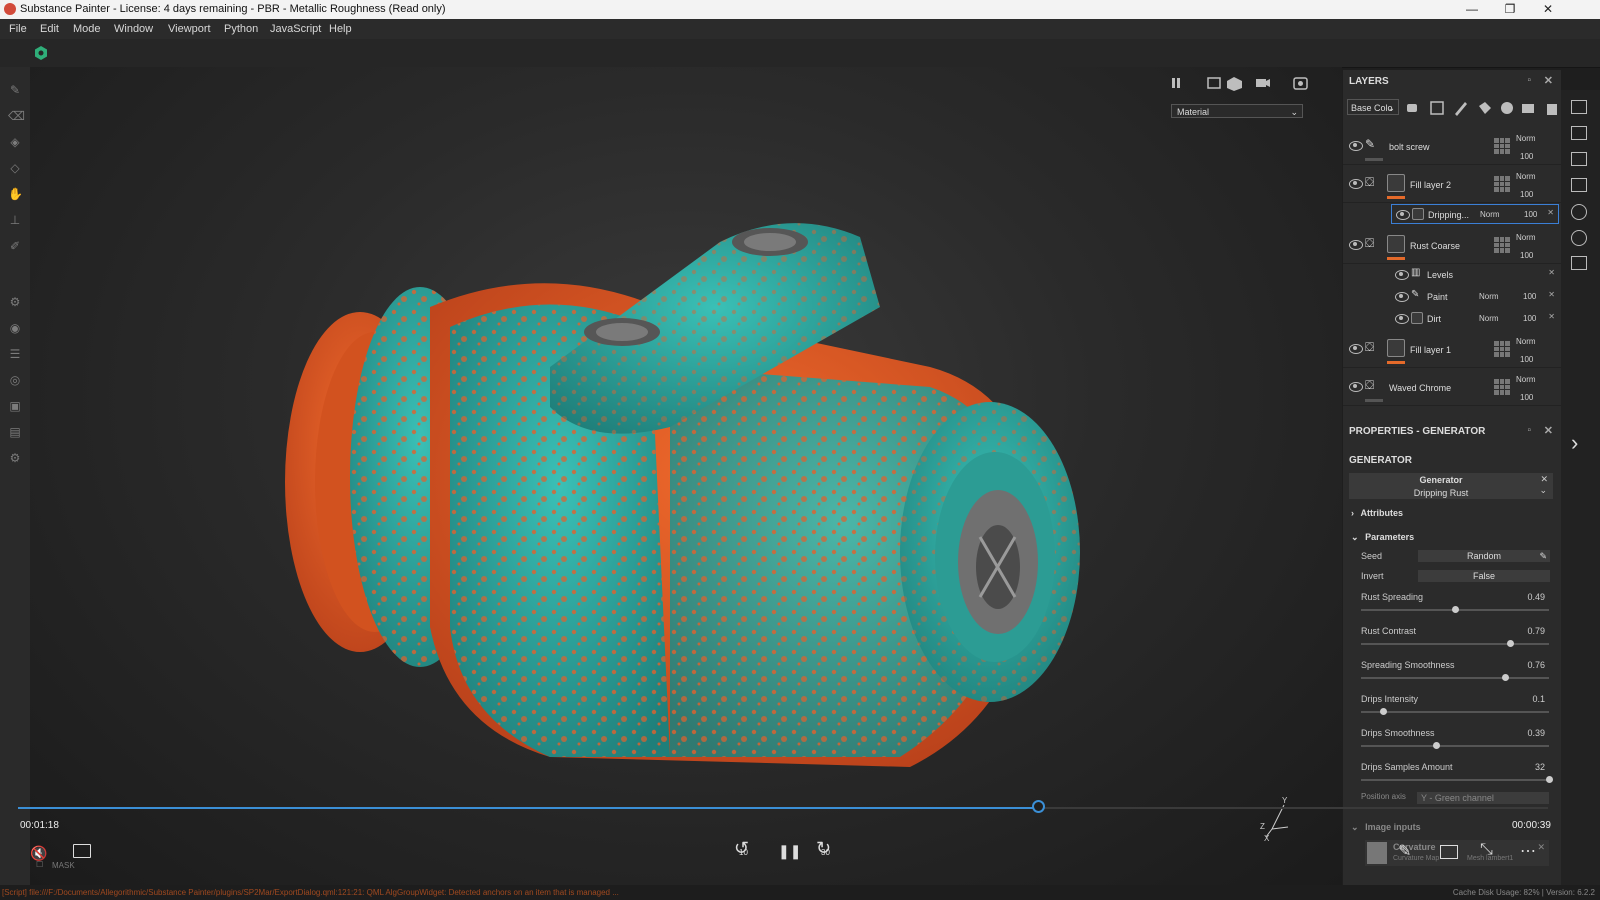 Image resolution: width=1600 pixels, height=900 pixels. I want to click on projection-icon: ◈, so click(15, 142).